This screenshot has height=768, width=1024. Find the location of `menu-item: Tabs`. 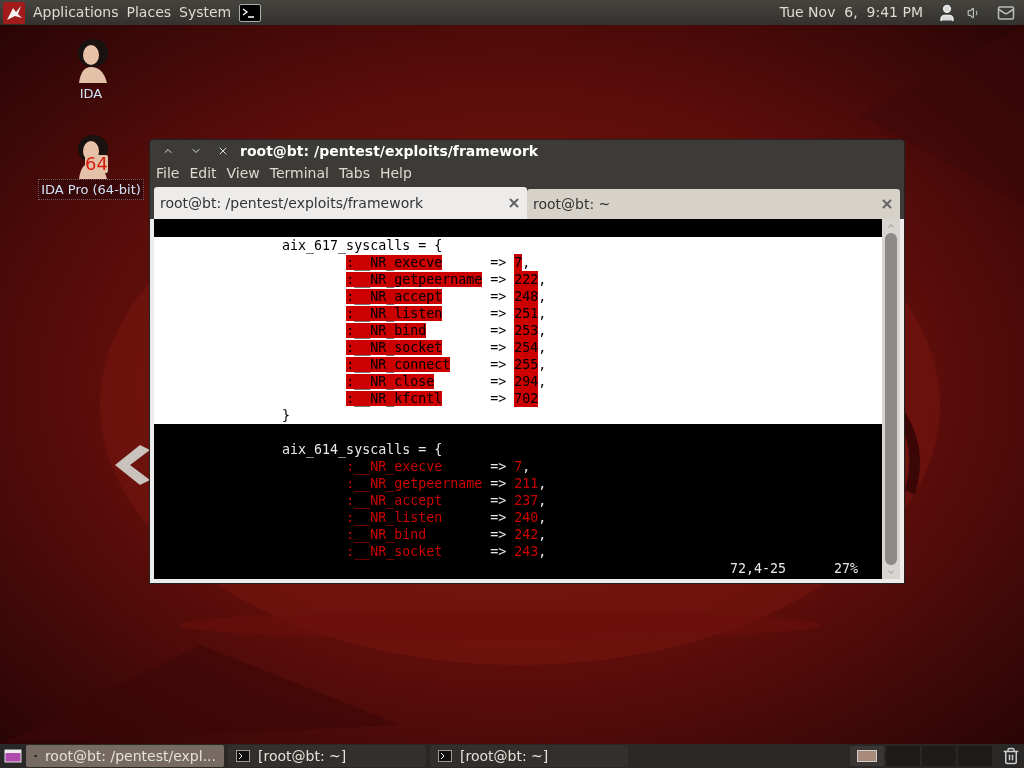

menu-item: Tabs is located at coordinates (354, 173).